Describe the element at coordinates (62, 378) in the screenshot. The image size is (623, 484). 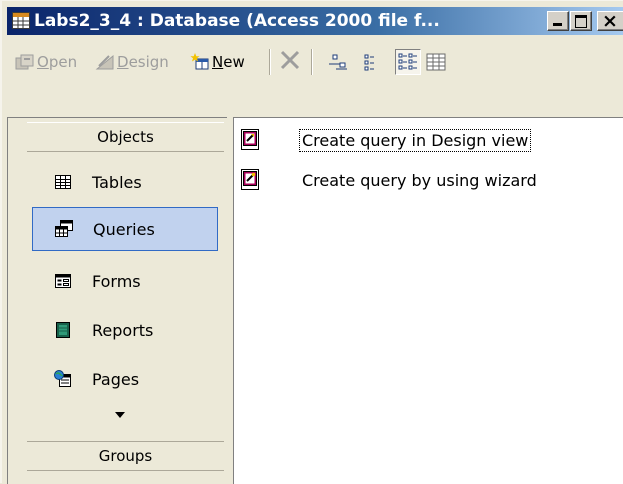
I see `page-icon` at that location.